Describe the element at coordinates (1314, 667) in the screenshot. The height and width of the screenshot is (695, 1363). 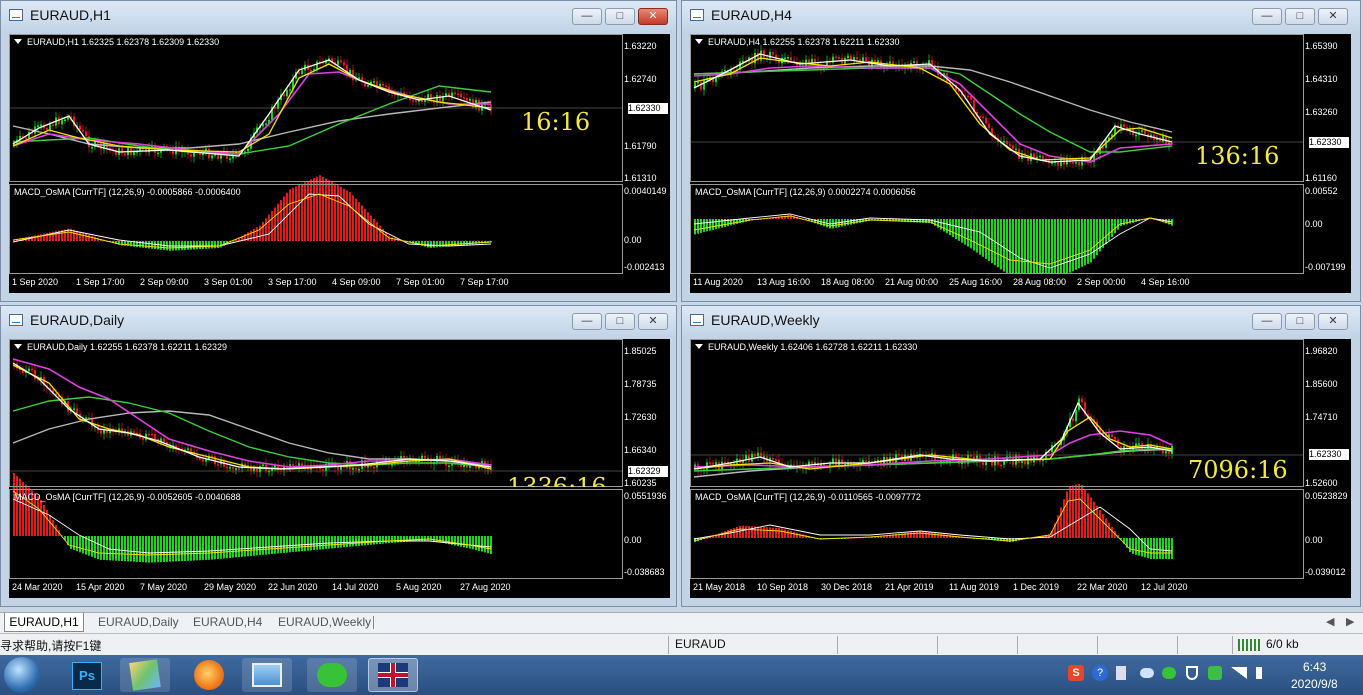
I see `clock-time: 6:43` at that location.